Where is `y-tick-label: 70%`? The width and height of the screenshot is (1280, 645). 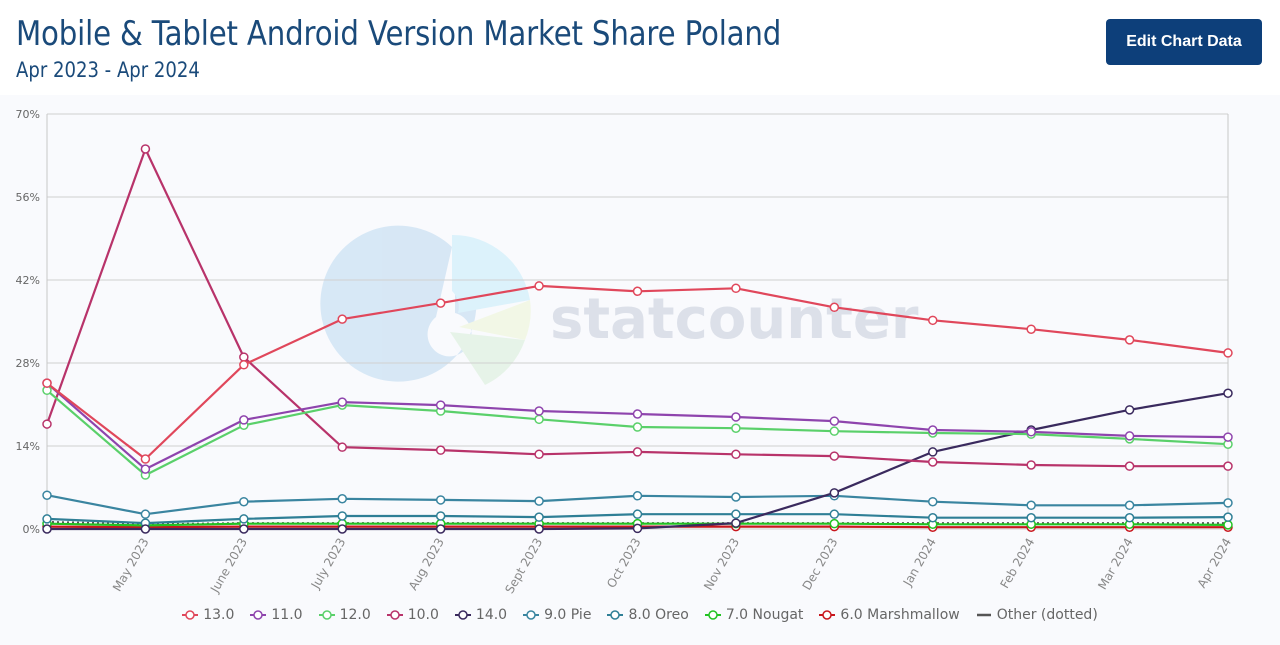 y-tick-label: 70% is located at coordinates (28, 114).